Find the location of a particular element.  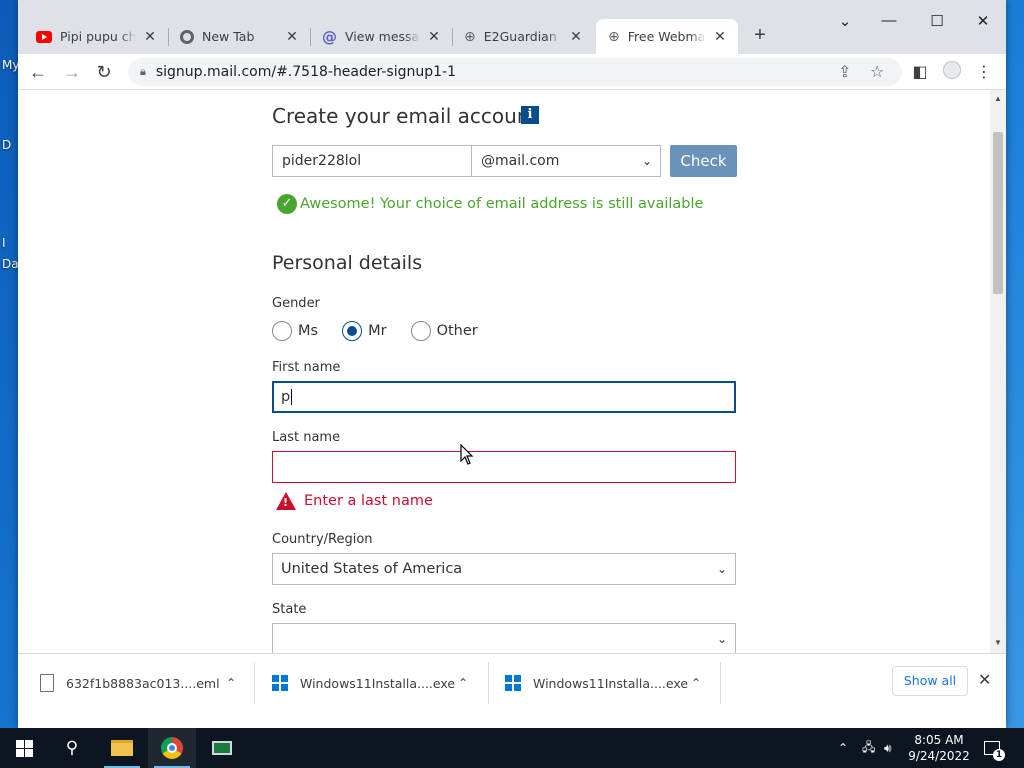

desktop-icon-label: Da is located at coordinates (10, 264).